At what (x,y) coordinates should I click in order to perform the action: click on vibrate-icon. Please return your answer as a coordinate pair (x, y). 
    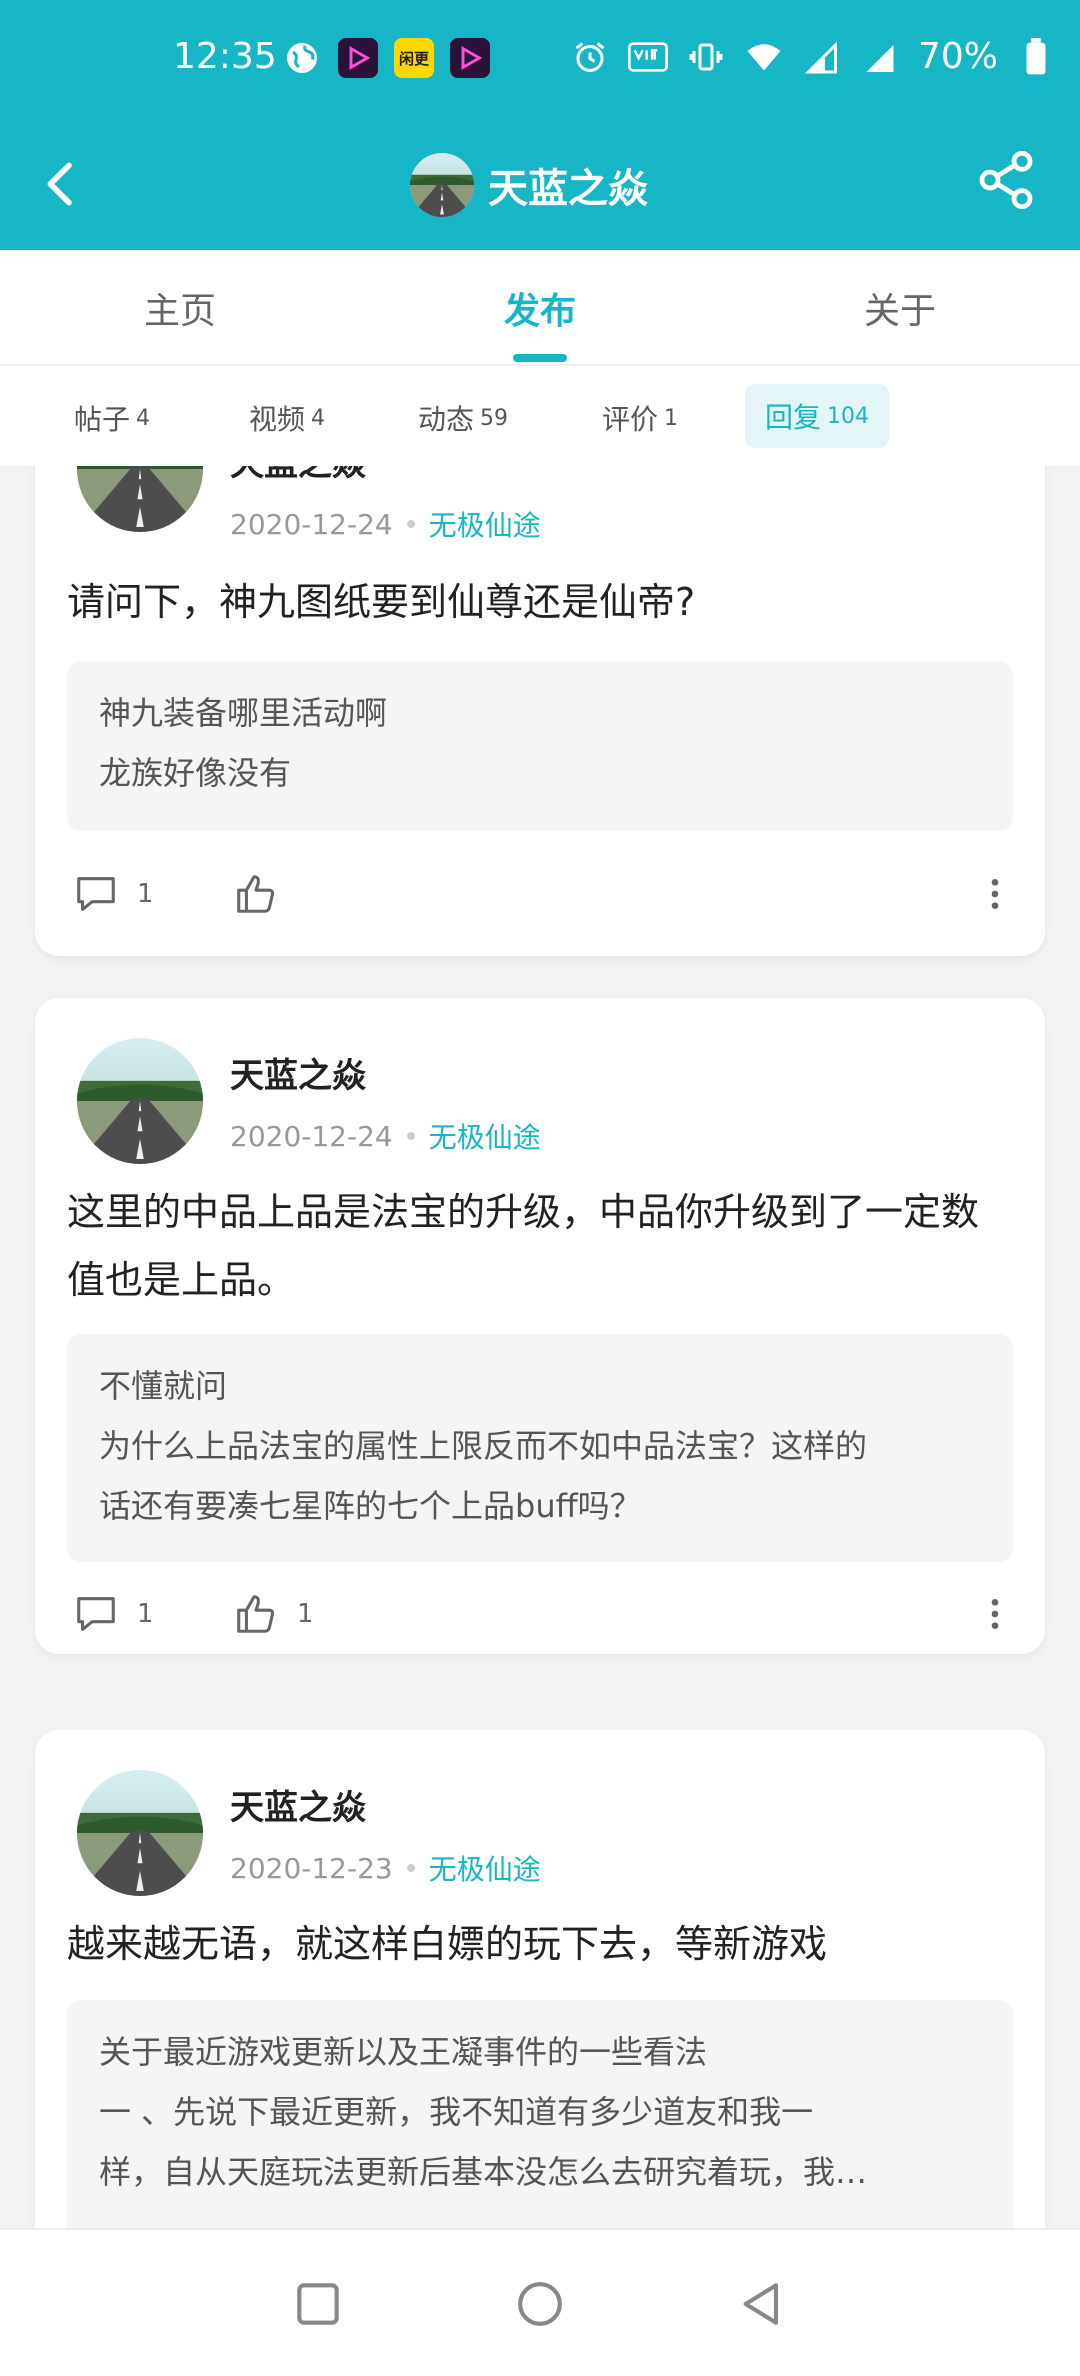
    Looking at the image, I should click on (706, 57).